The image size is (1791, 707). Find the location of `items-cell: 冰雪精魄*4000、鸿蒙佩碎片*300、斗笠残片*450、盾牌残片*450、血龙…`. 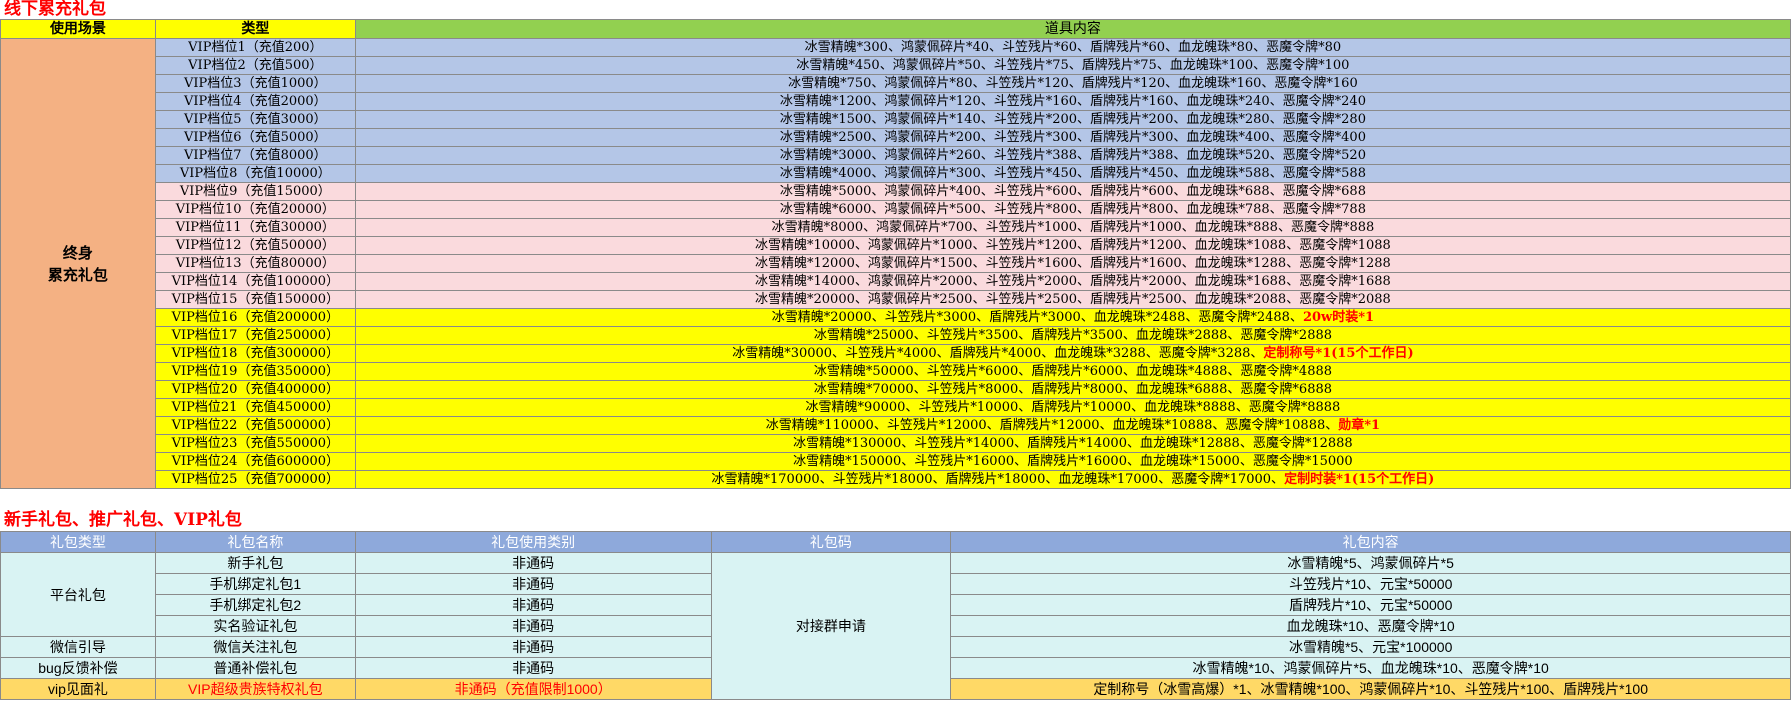

items-cell: 冰雪精魄*4000、鸿蒙佩碎片*300、斗笠残片*450、盾牌残片*450、血龙… is located at coordinates (1072, 173).